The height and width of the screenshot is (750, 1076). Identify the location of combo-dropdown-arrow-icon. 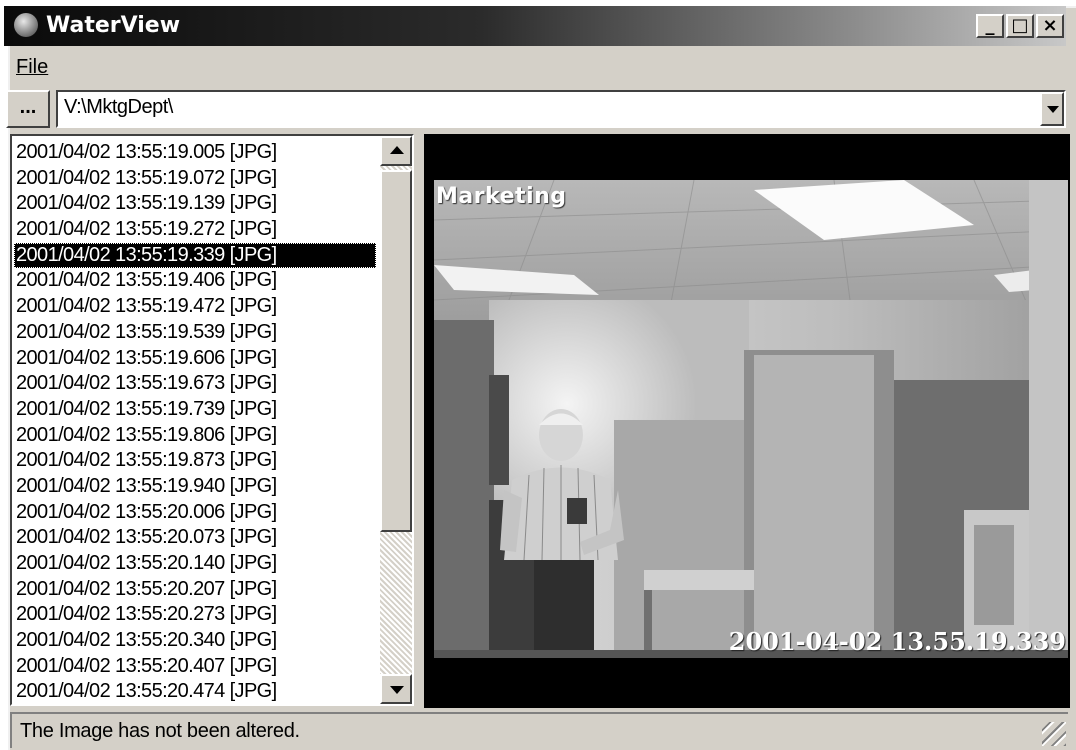
(1052, 109).